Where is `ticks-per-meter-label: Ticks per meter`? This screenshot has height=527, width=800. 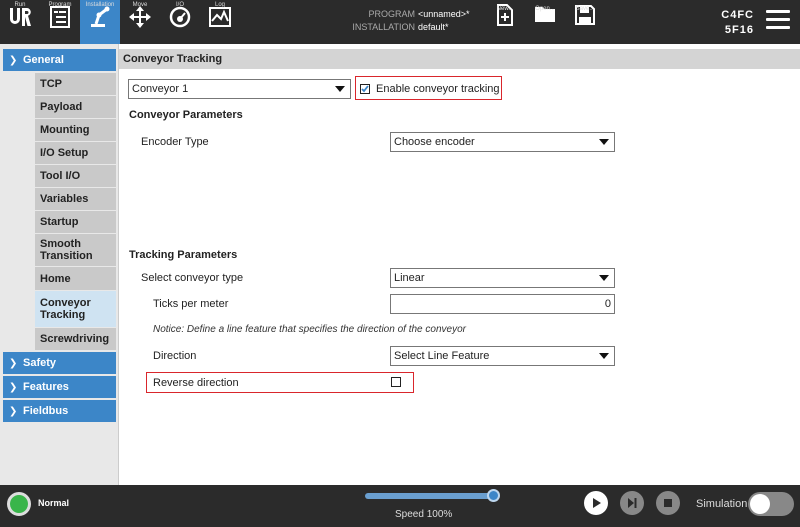 ticks-per-meter-label: Ticks per meter is located at coordinates (191, 304).